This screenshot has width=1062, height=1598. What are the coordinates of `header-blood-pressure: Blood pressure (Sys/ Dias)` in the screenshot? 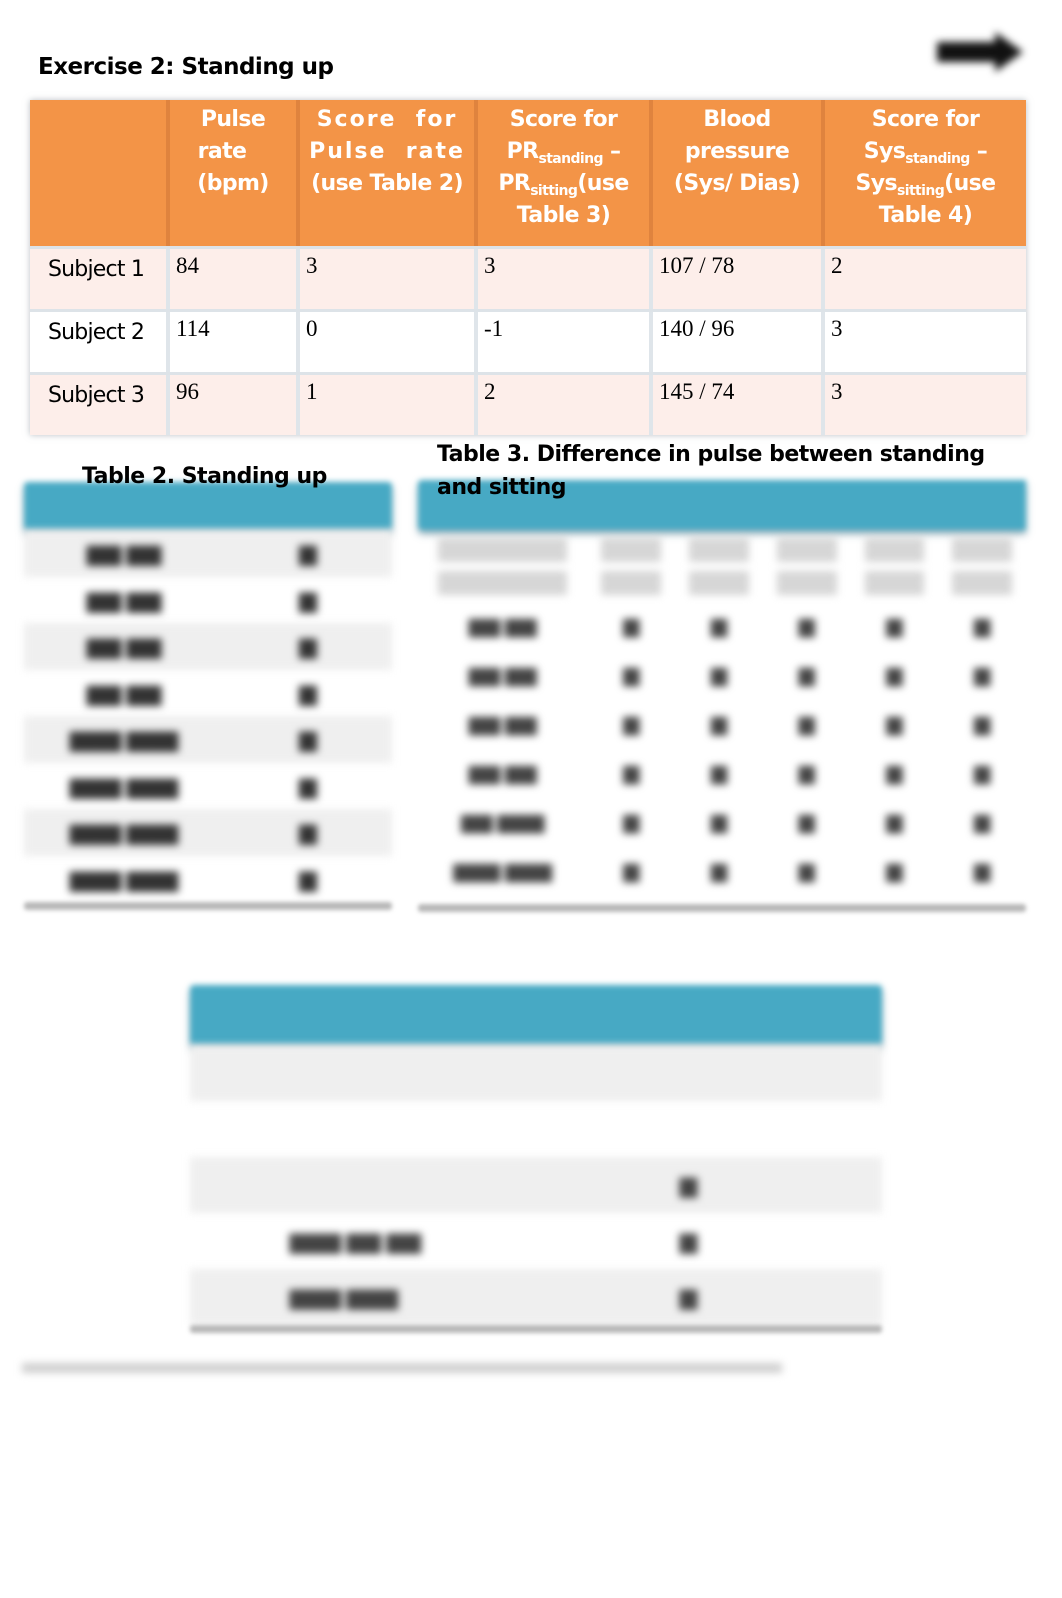 It's located at (739, 173).